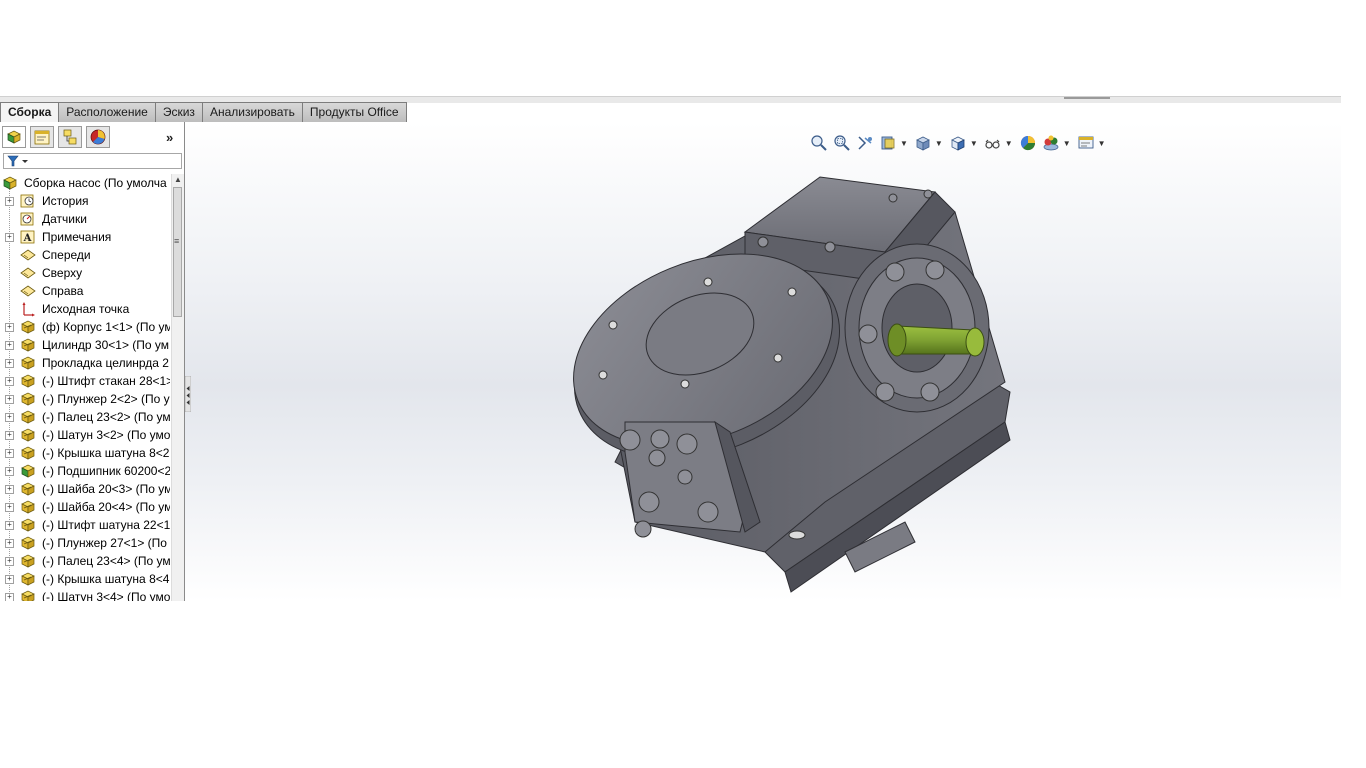  What do you see at coordinates (106, 417) in the screenshot?
I see `tree-item-label: (-) Палец 23<2> (По ум` at bounding box center [106, 417].